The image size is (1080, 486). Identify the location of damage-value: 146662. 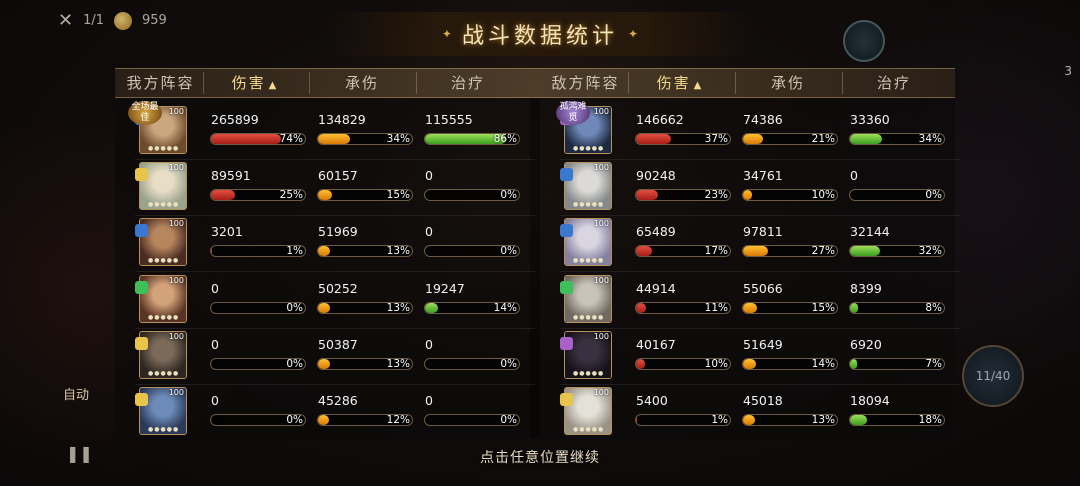
(660, 119).